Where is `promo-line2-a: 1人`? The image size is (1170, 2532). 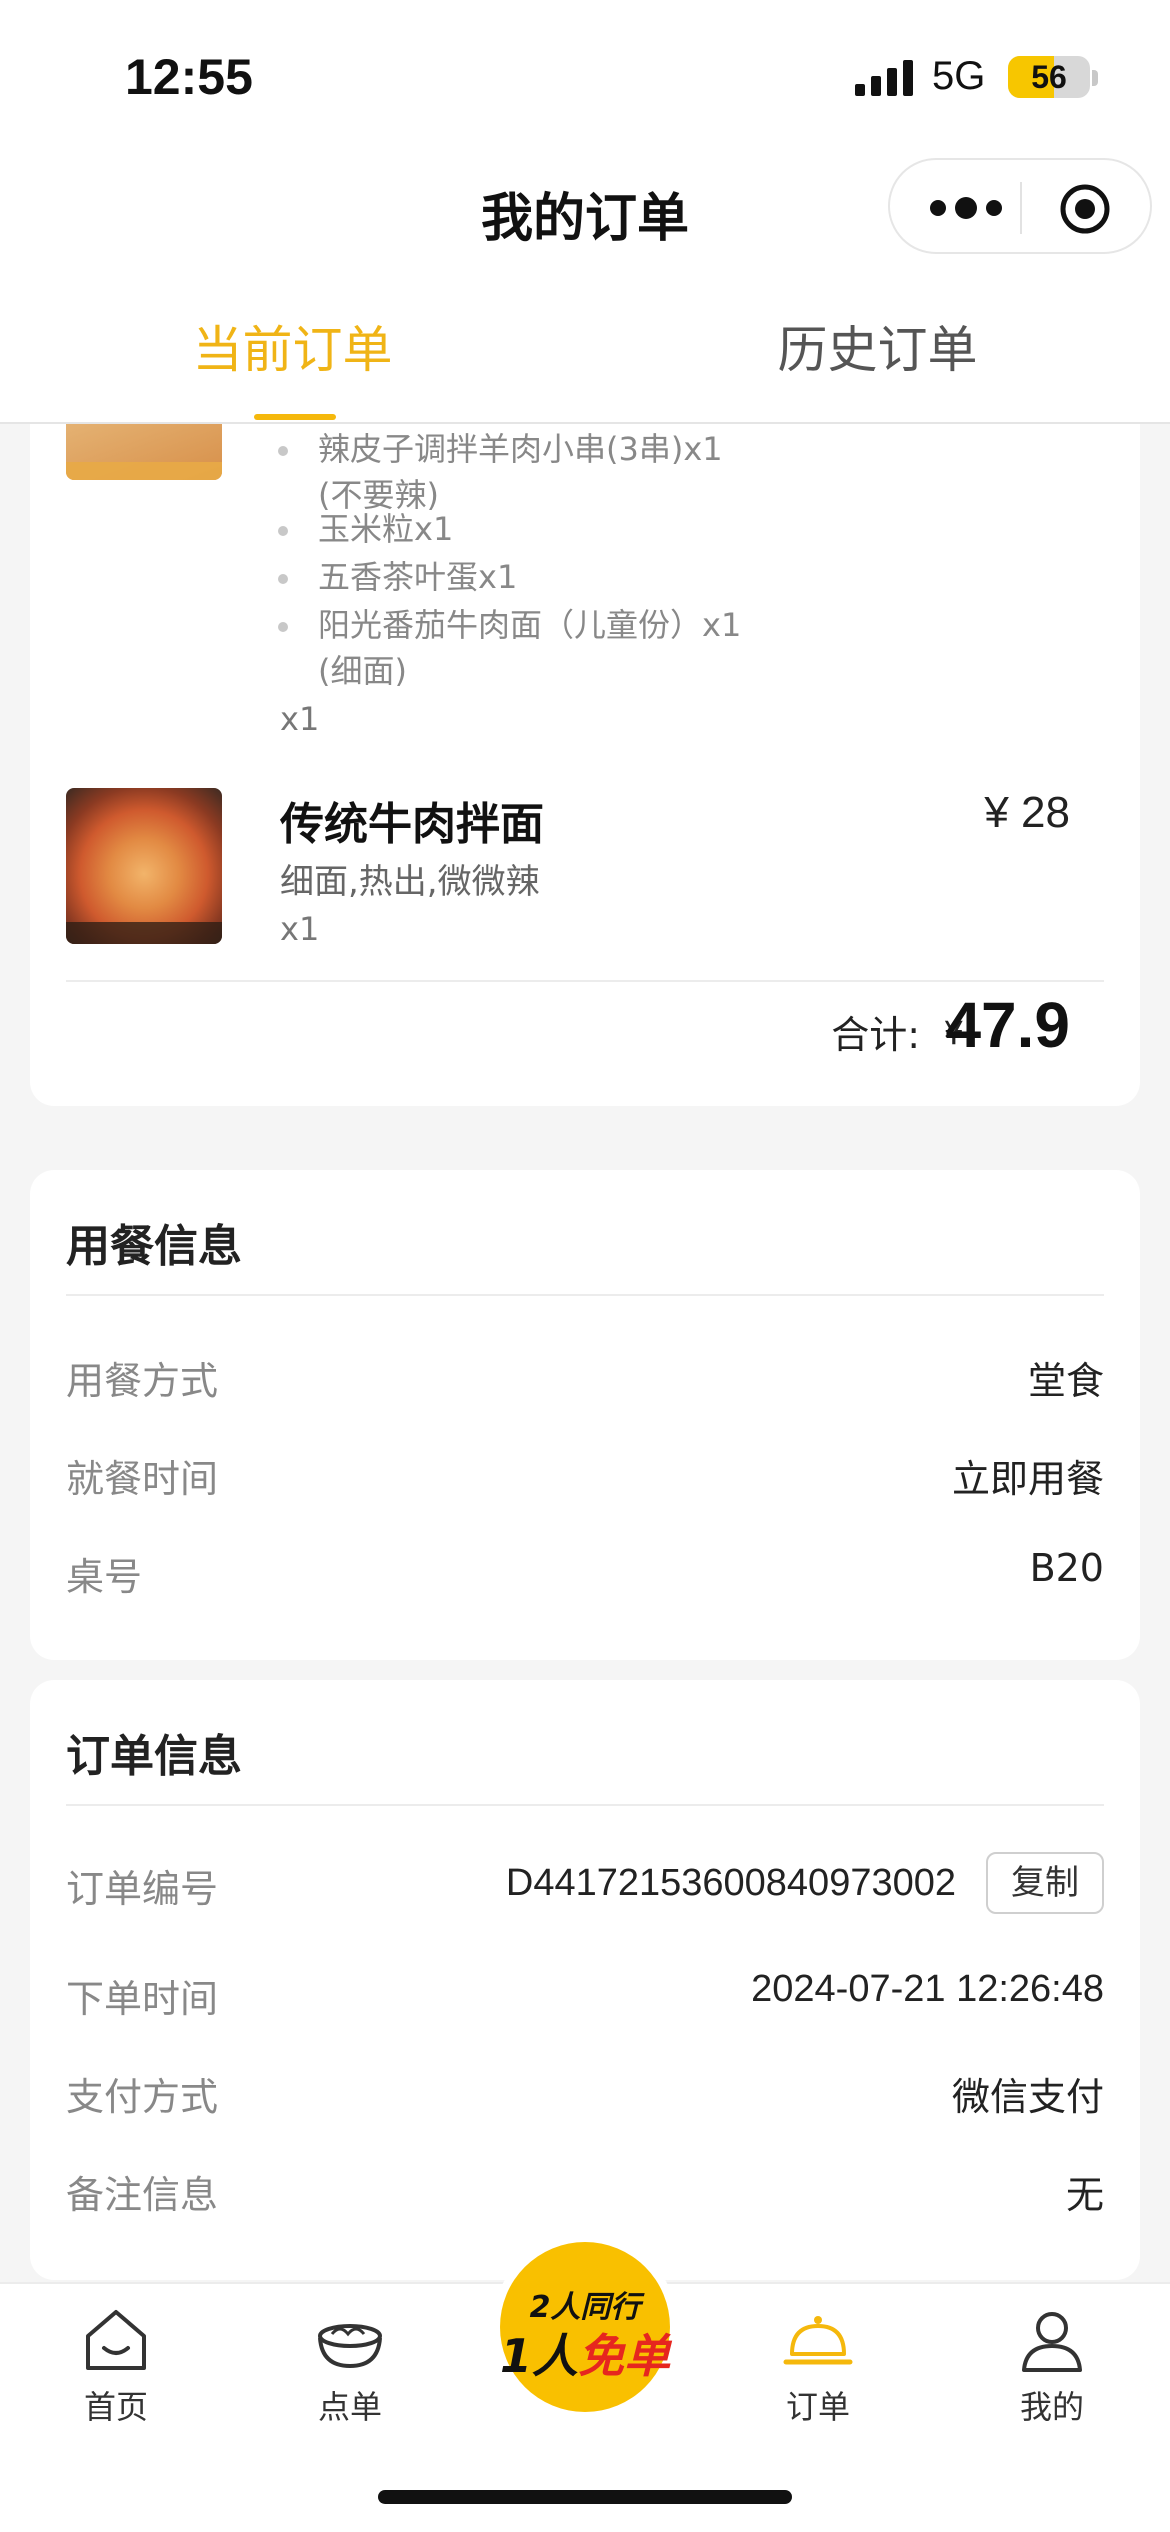
promo-line2-a: 1人 is located at coordinates (539, 2356).